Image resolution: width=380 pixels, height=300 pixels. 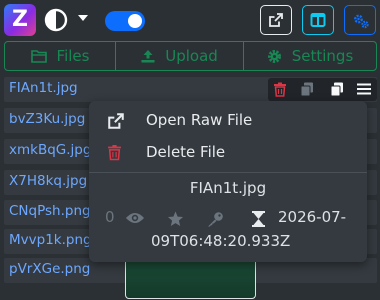 What do you see at coordinates (186, 152) in the screenshot?
I see `delete-file-label: Delete File` at bounding box center [186, 152].